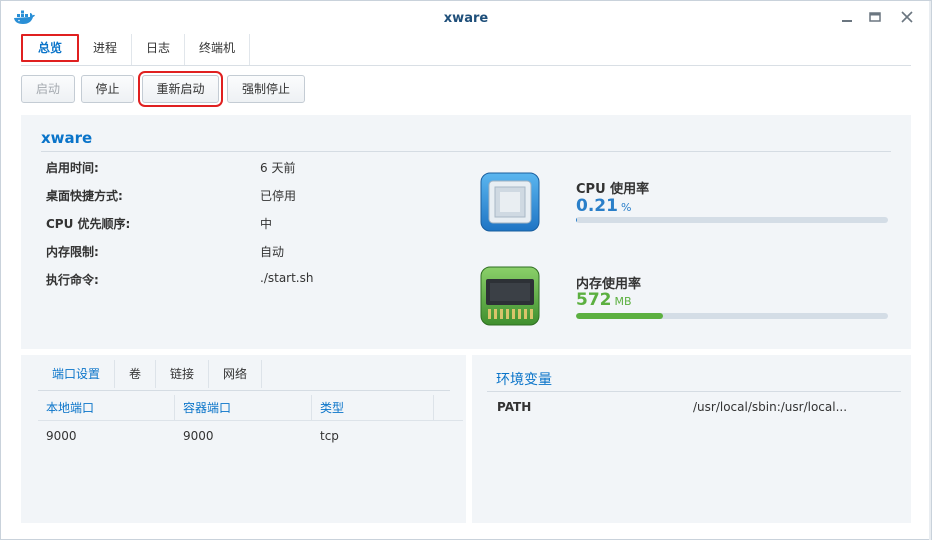 Image resolution: width=932 pixels, height=540 pixels. What do you see at coordinates (106, 407) in the screenshot?
I see `column-header-local-port: 本地端口` at bounding box center [106, 407].